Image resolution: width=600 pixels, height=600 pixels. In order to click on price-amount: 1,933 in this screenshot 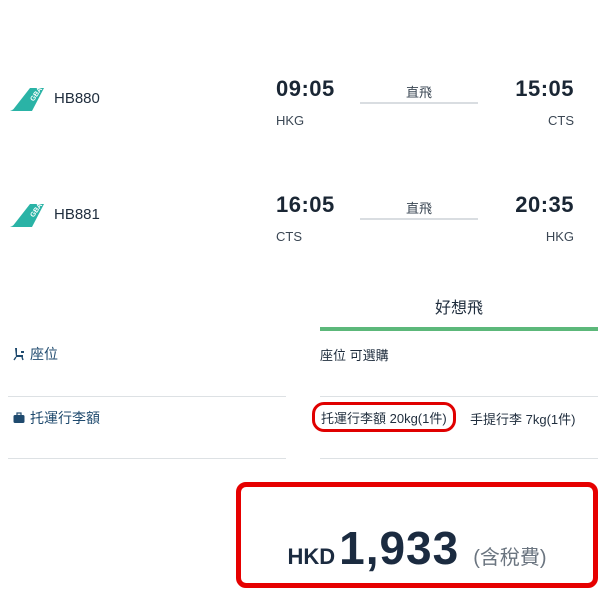, I will do `click(399, 548)`.